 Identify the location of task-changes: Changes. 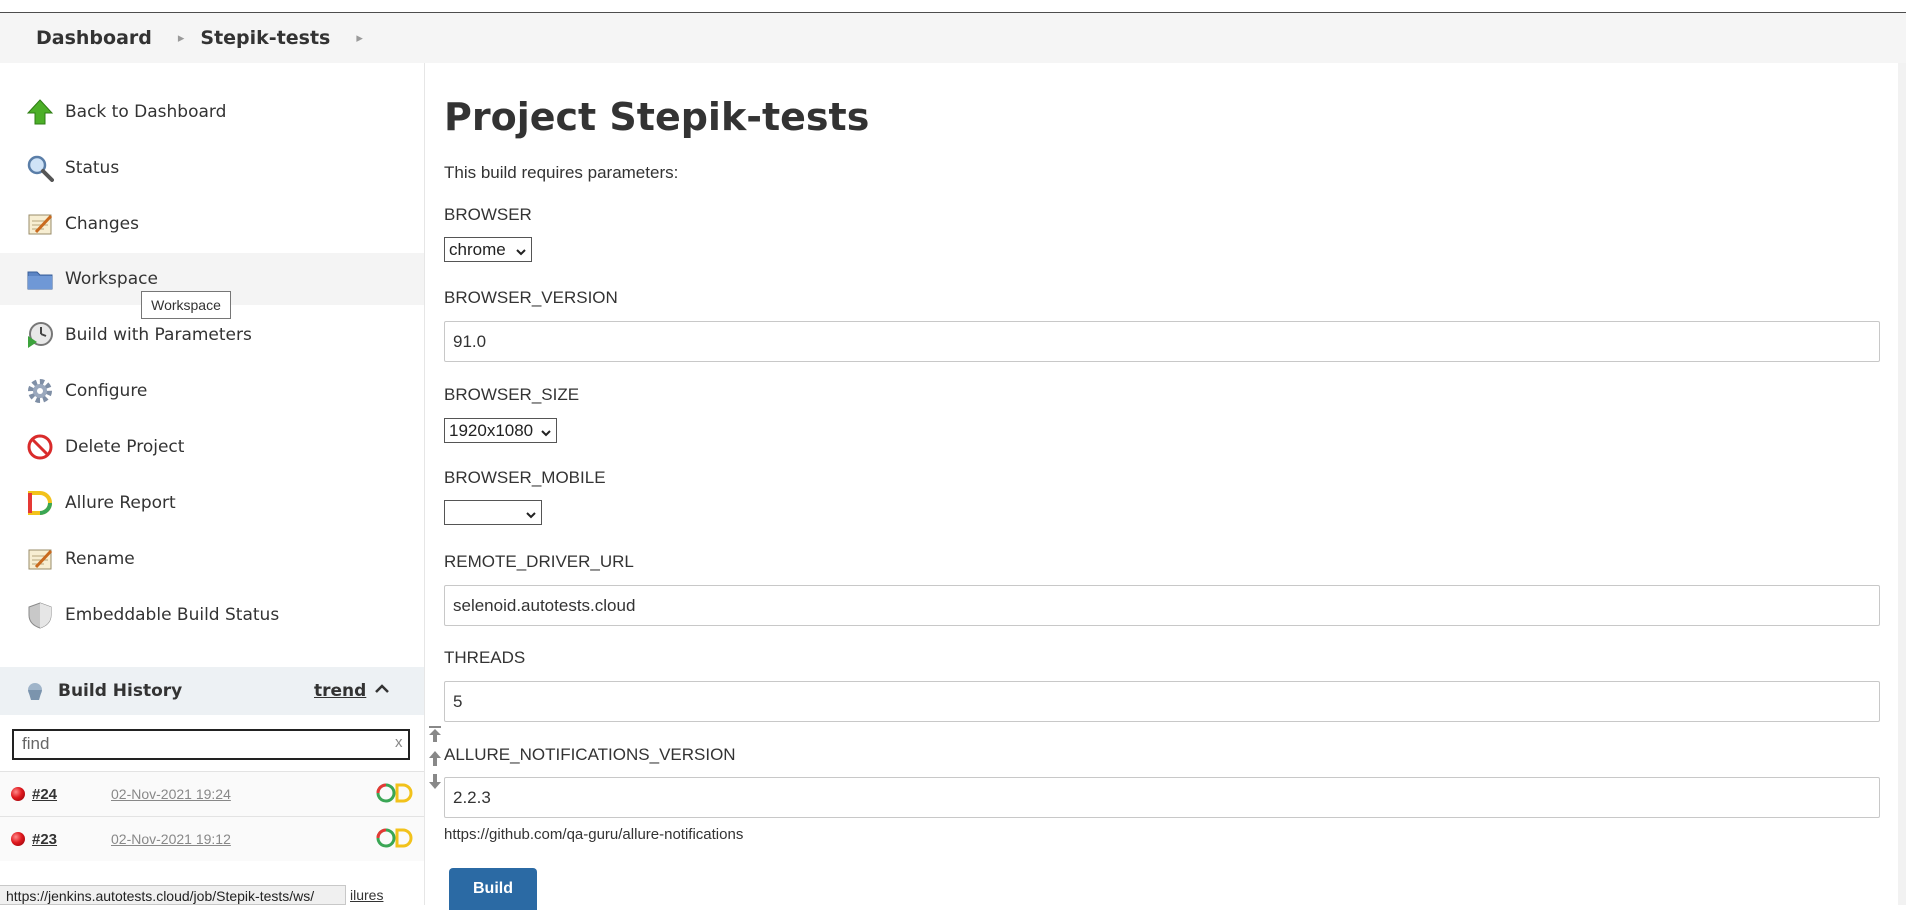
(212, 224).